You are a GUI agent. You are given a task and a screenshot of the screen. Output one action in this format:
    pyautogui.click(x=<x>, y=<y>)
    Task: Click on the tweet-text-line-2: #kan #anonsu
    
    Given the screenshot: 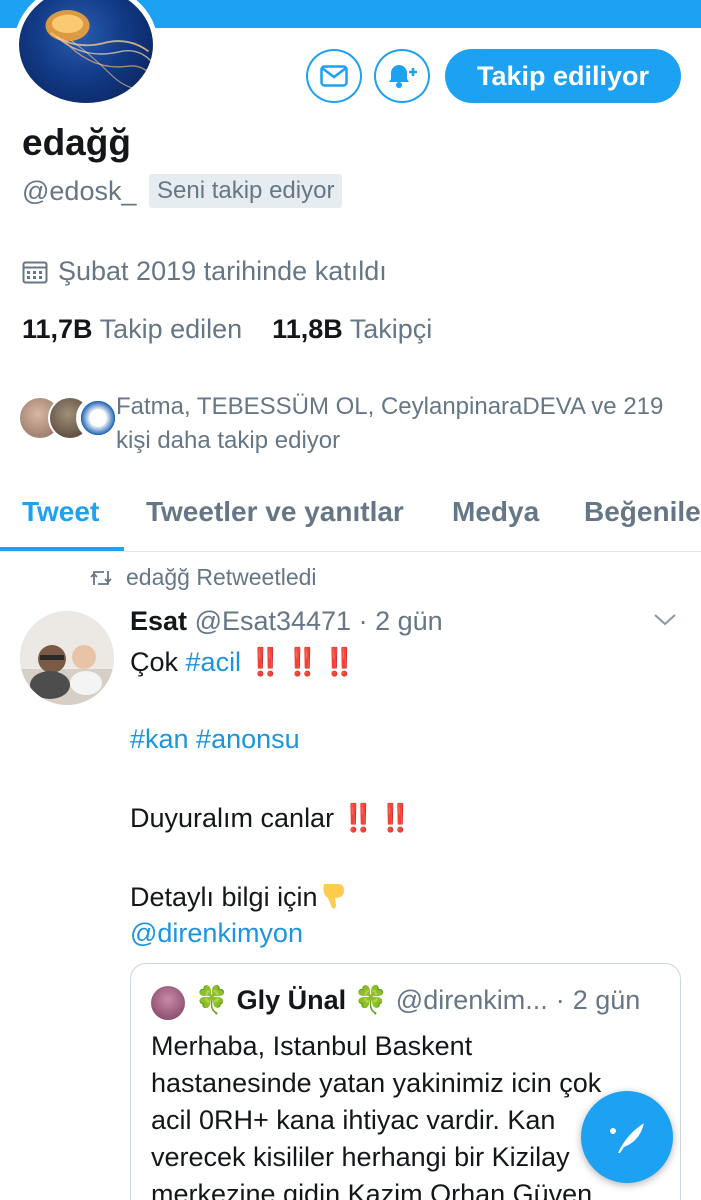 What is the action you would take?
    pyautogui.click(x=215, y=739)
    